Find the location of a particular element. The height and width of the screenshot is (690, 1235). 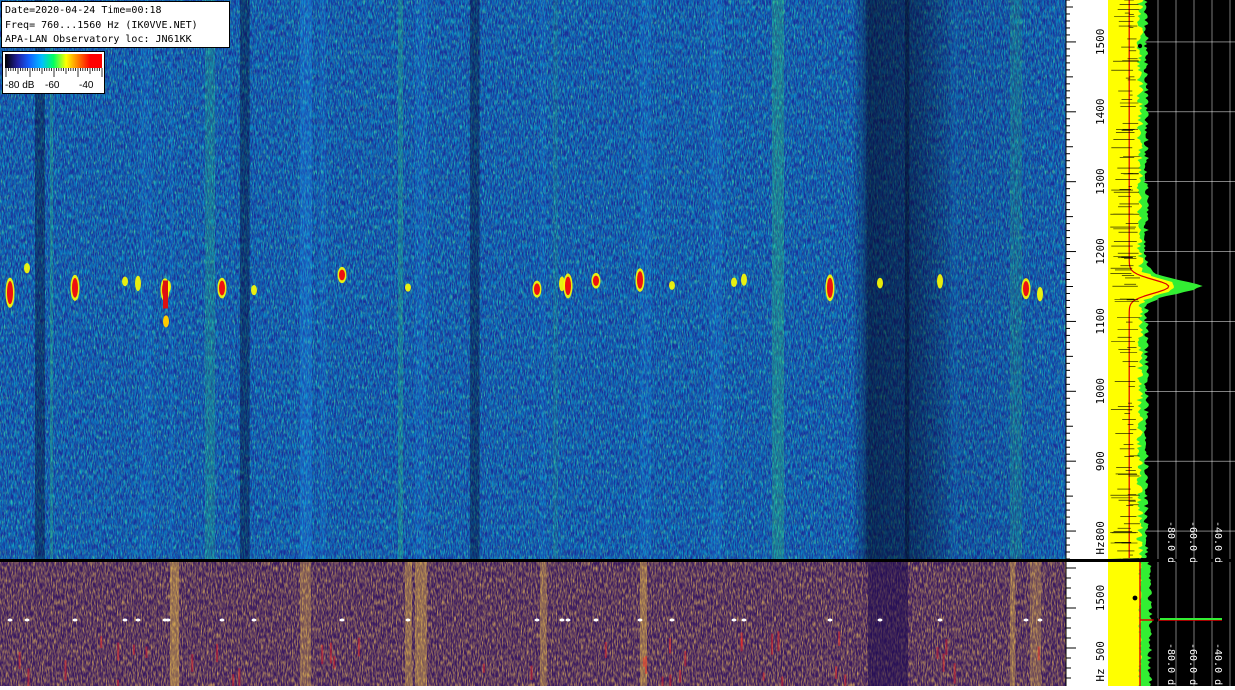

spectrum-marker is located at coordinates (1140, 46).